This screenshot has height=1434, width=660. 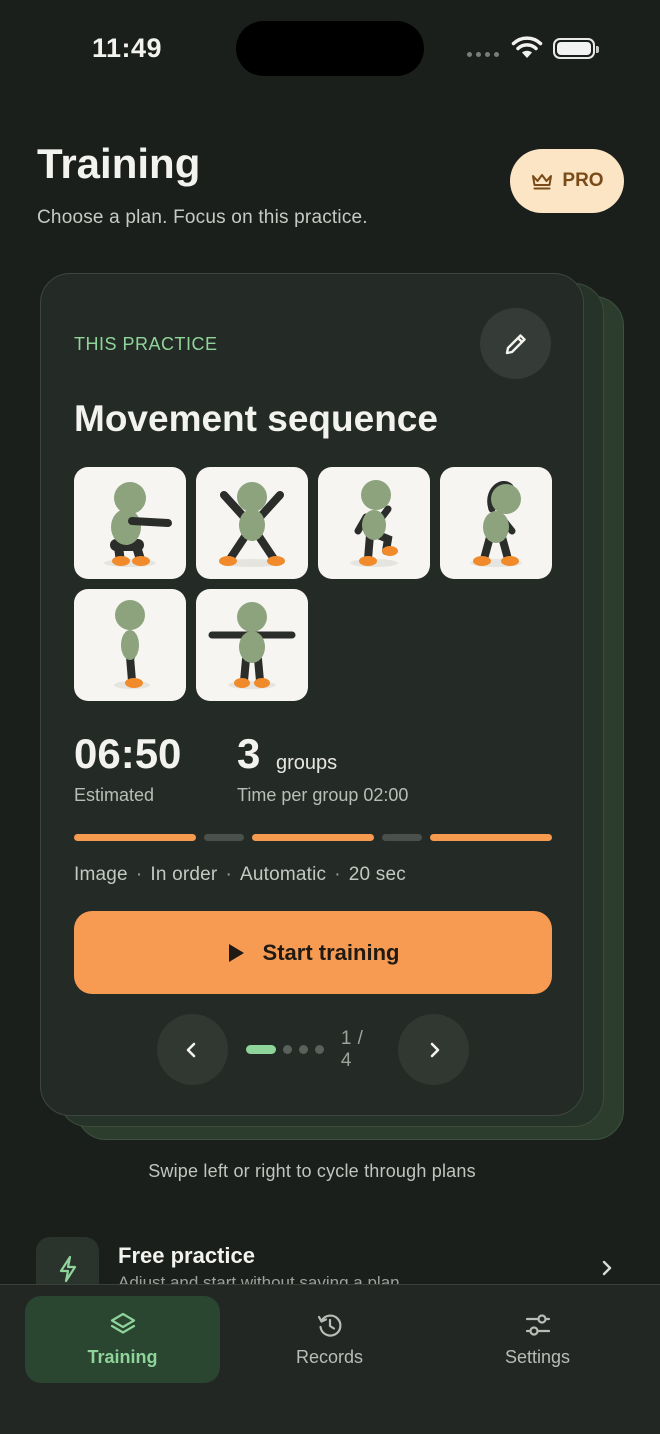 What do you see at coordinates (583, 180) in the screenshot?
I see `pro-label: PRO` at bounding box center [583, 180].